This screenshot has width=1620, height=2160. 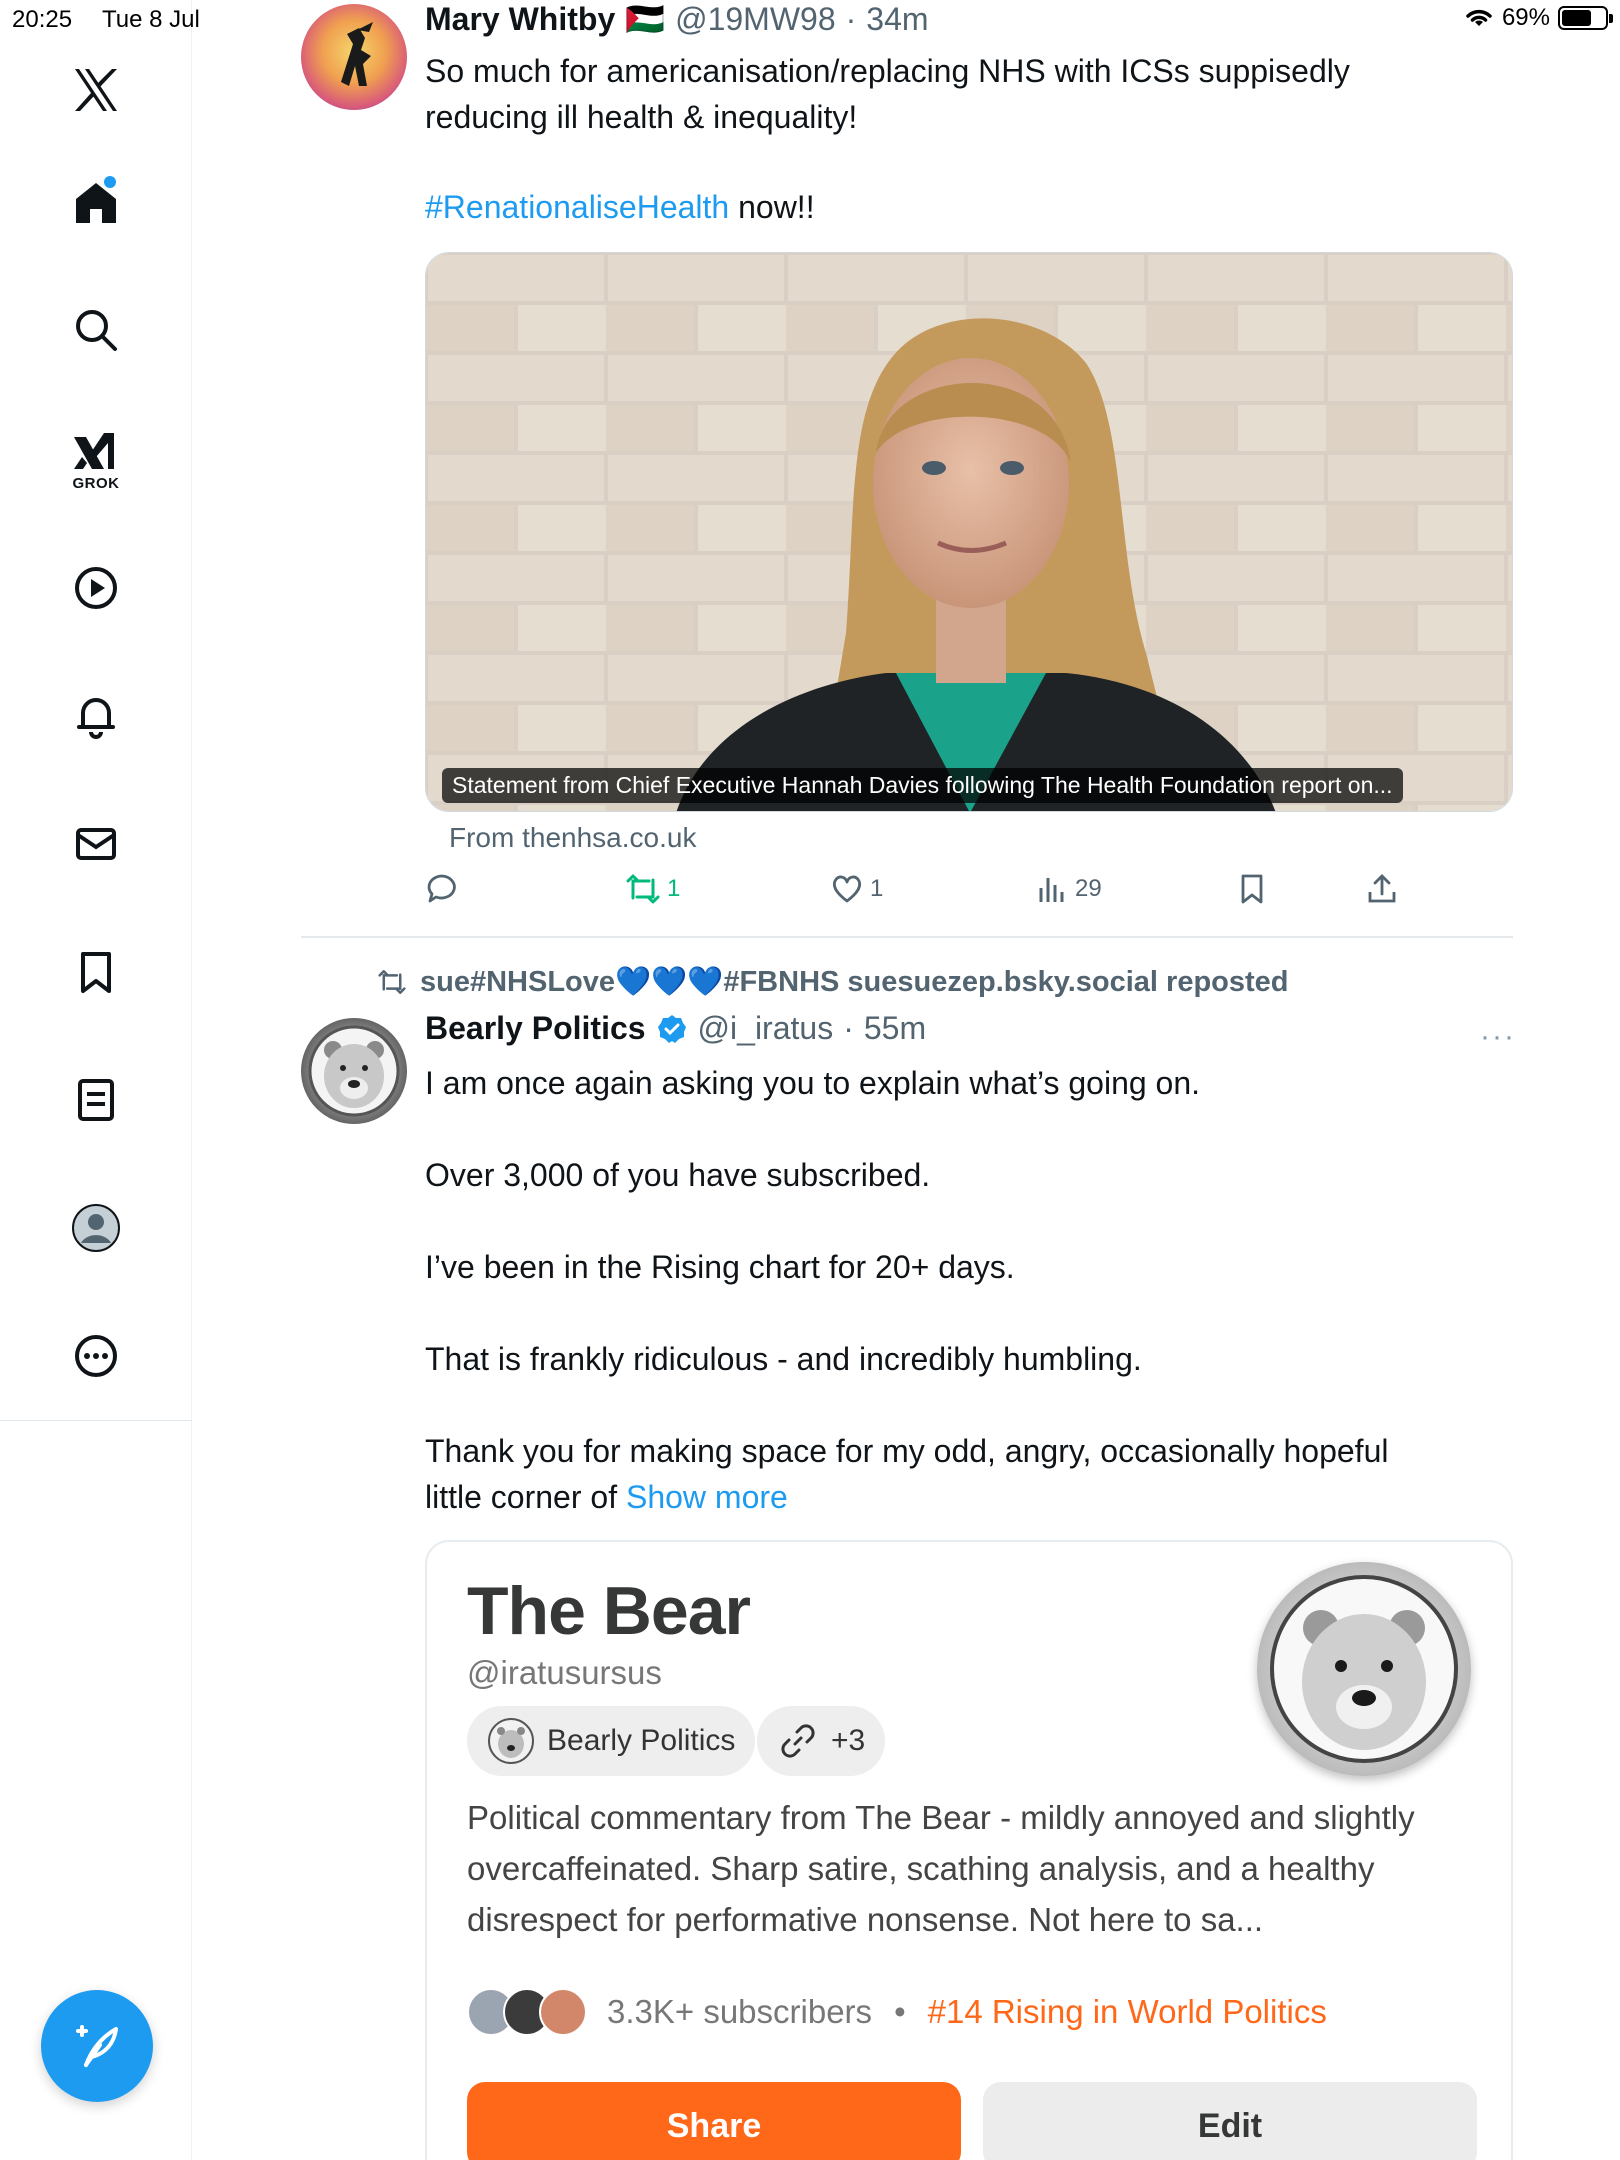 What do you see at coordinates (707, 1497) in the screenshot?
I see `show-more-link: Show more` at bounding box center [707, 1497].